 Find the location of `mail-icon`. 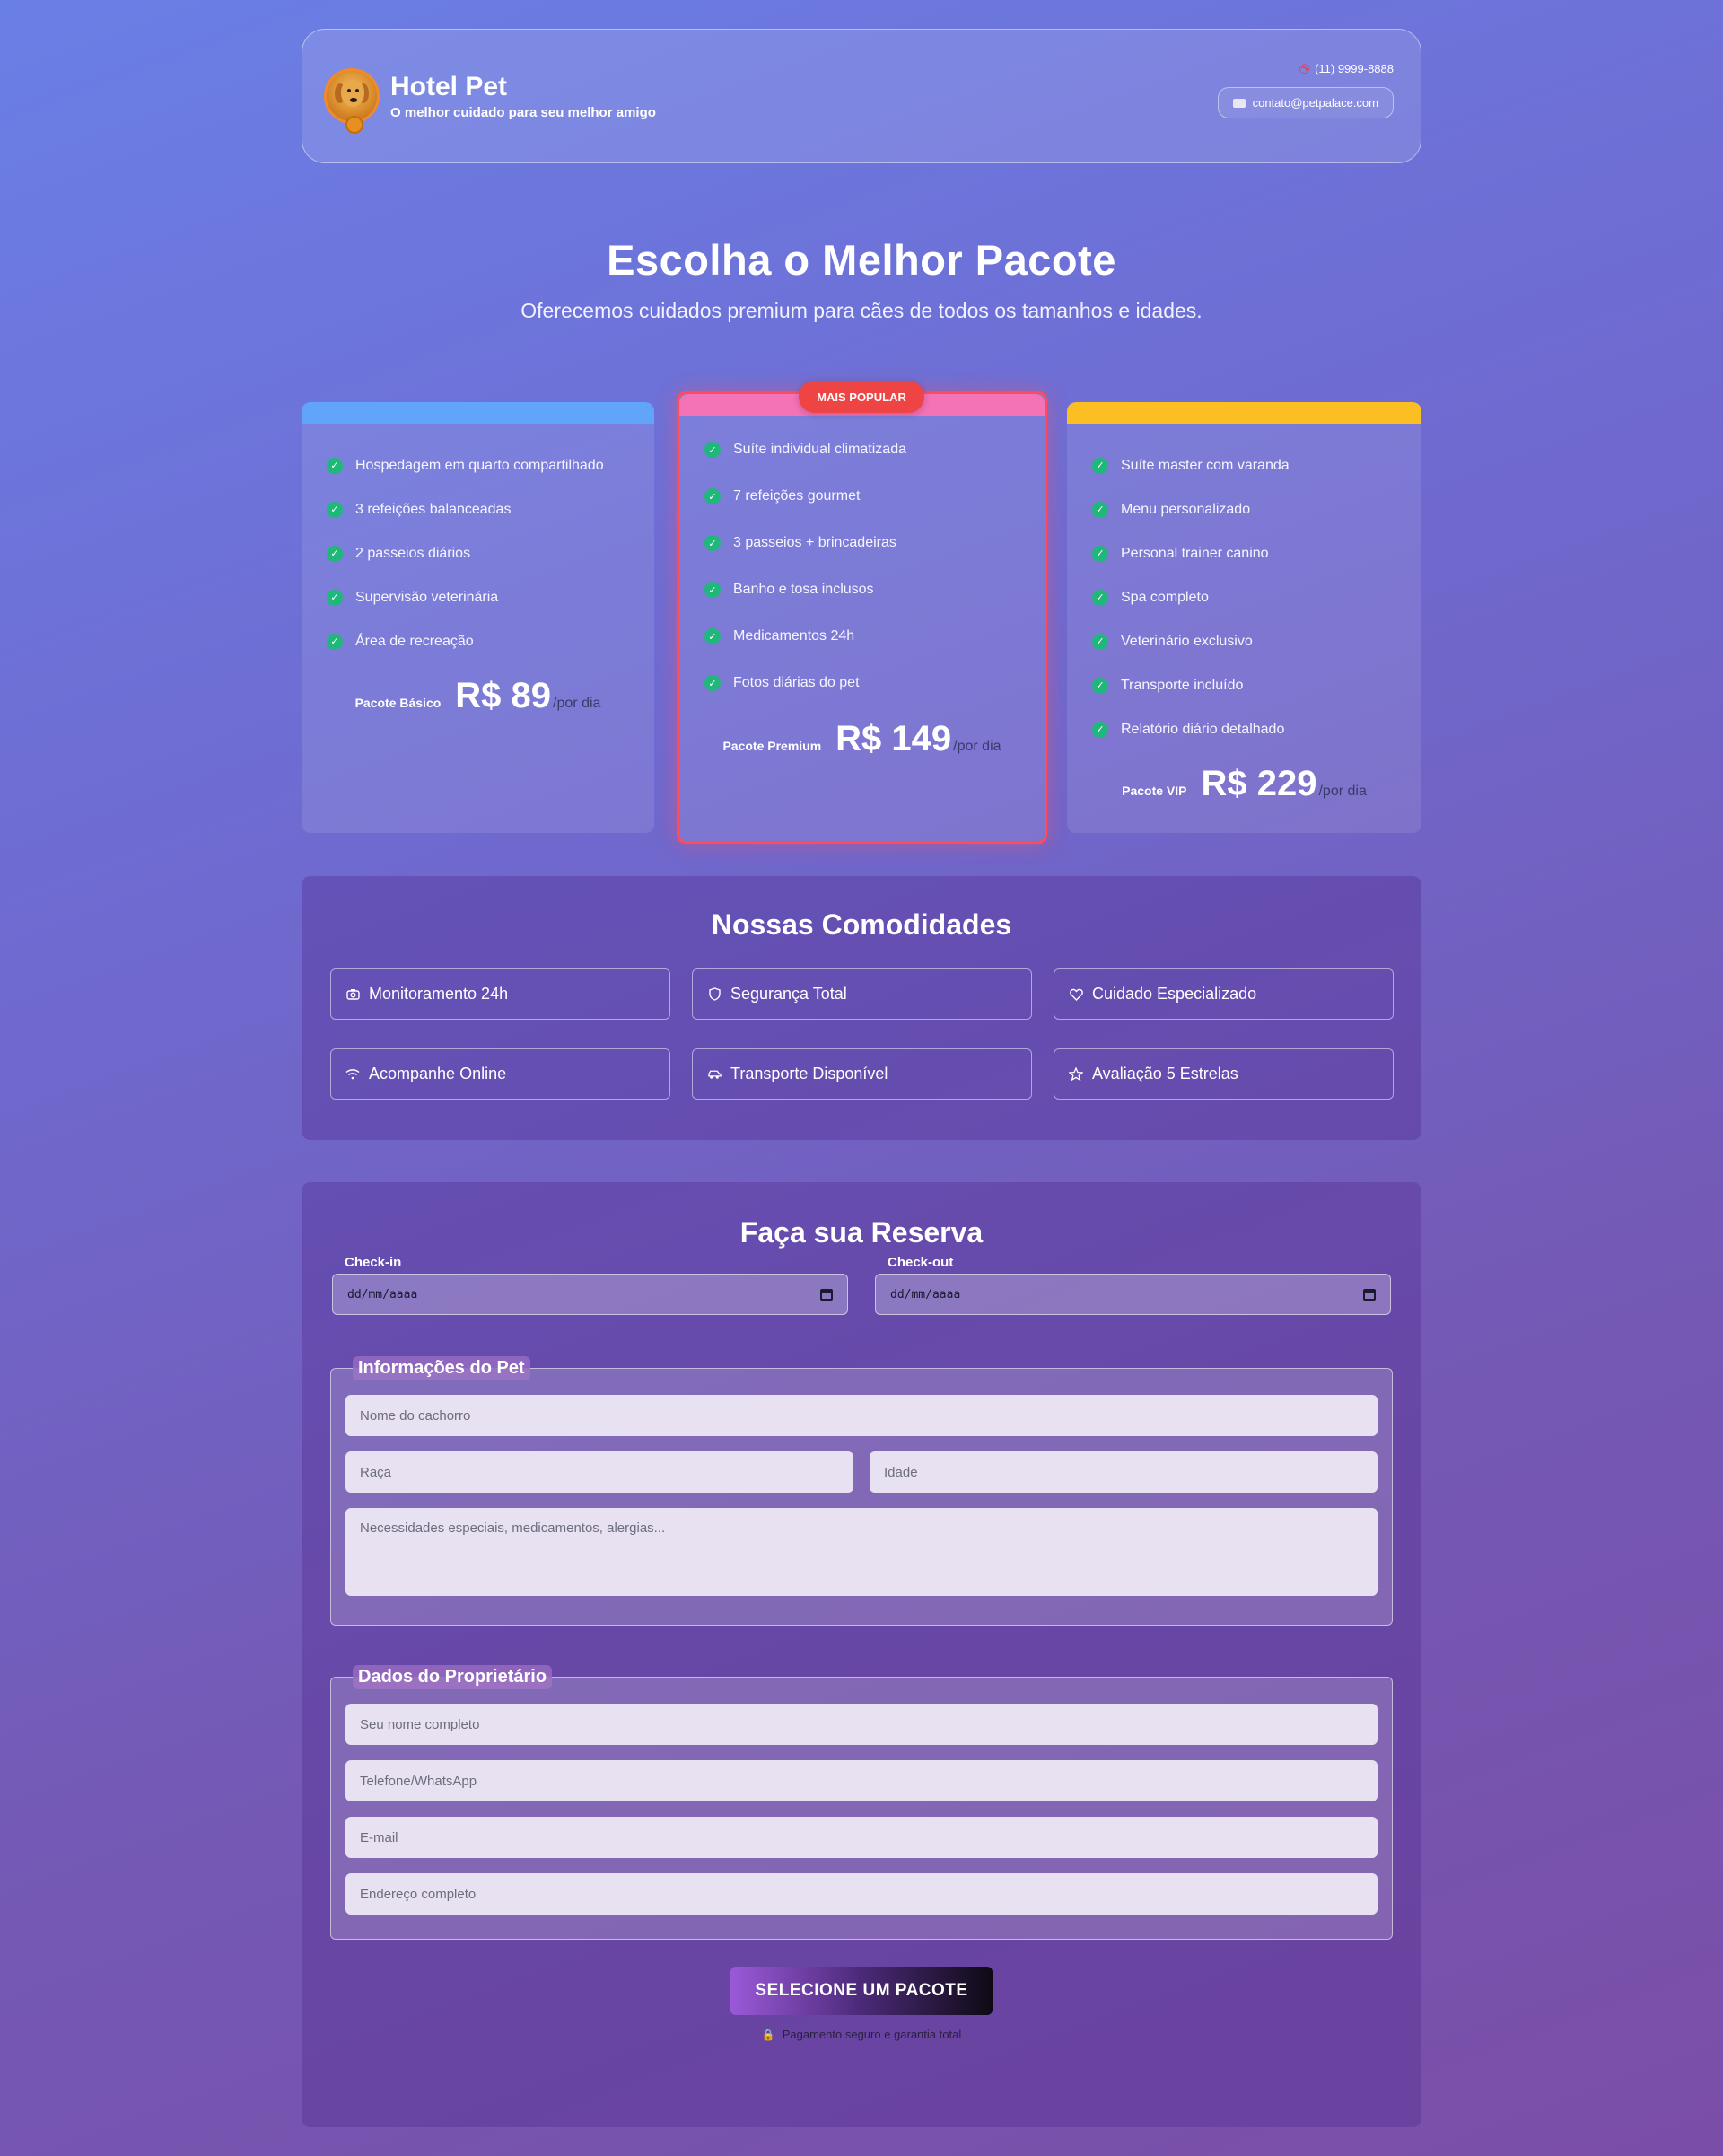

mail-icon is located at coordinates (1239, 103).